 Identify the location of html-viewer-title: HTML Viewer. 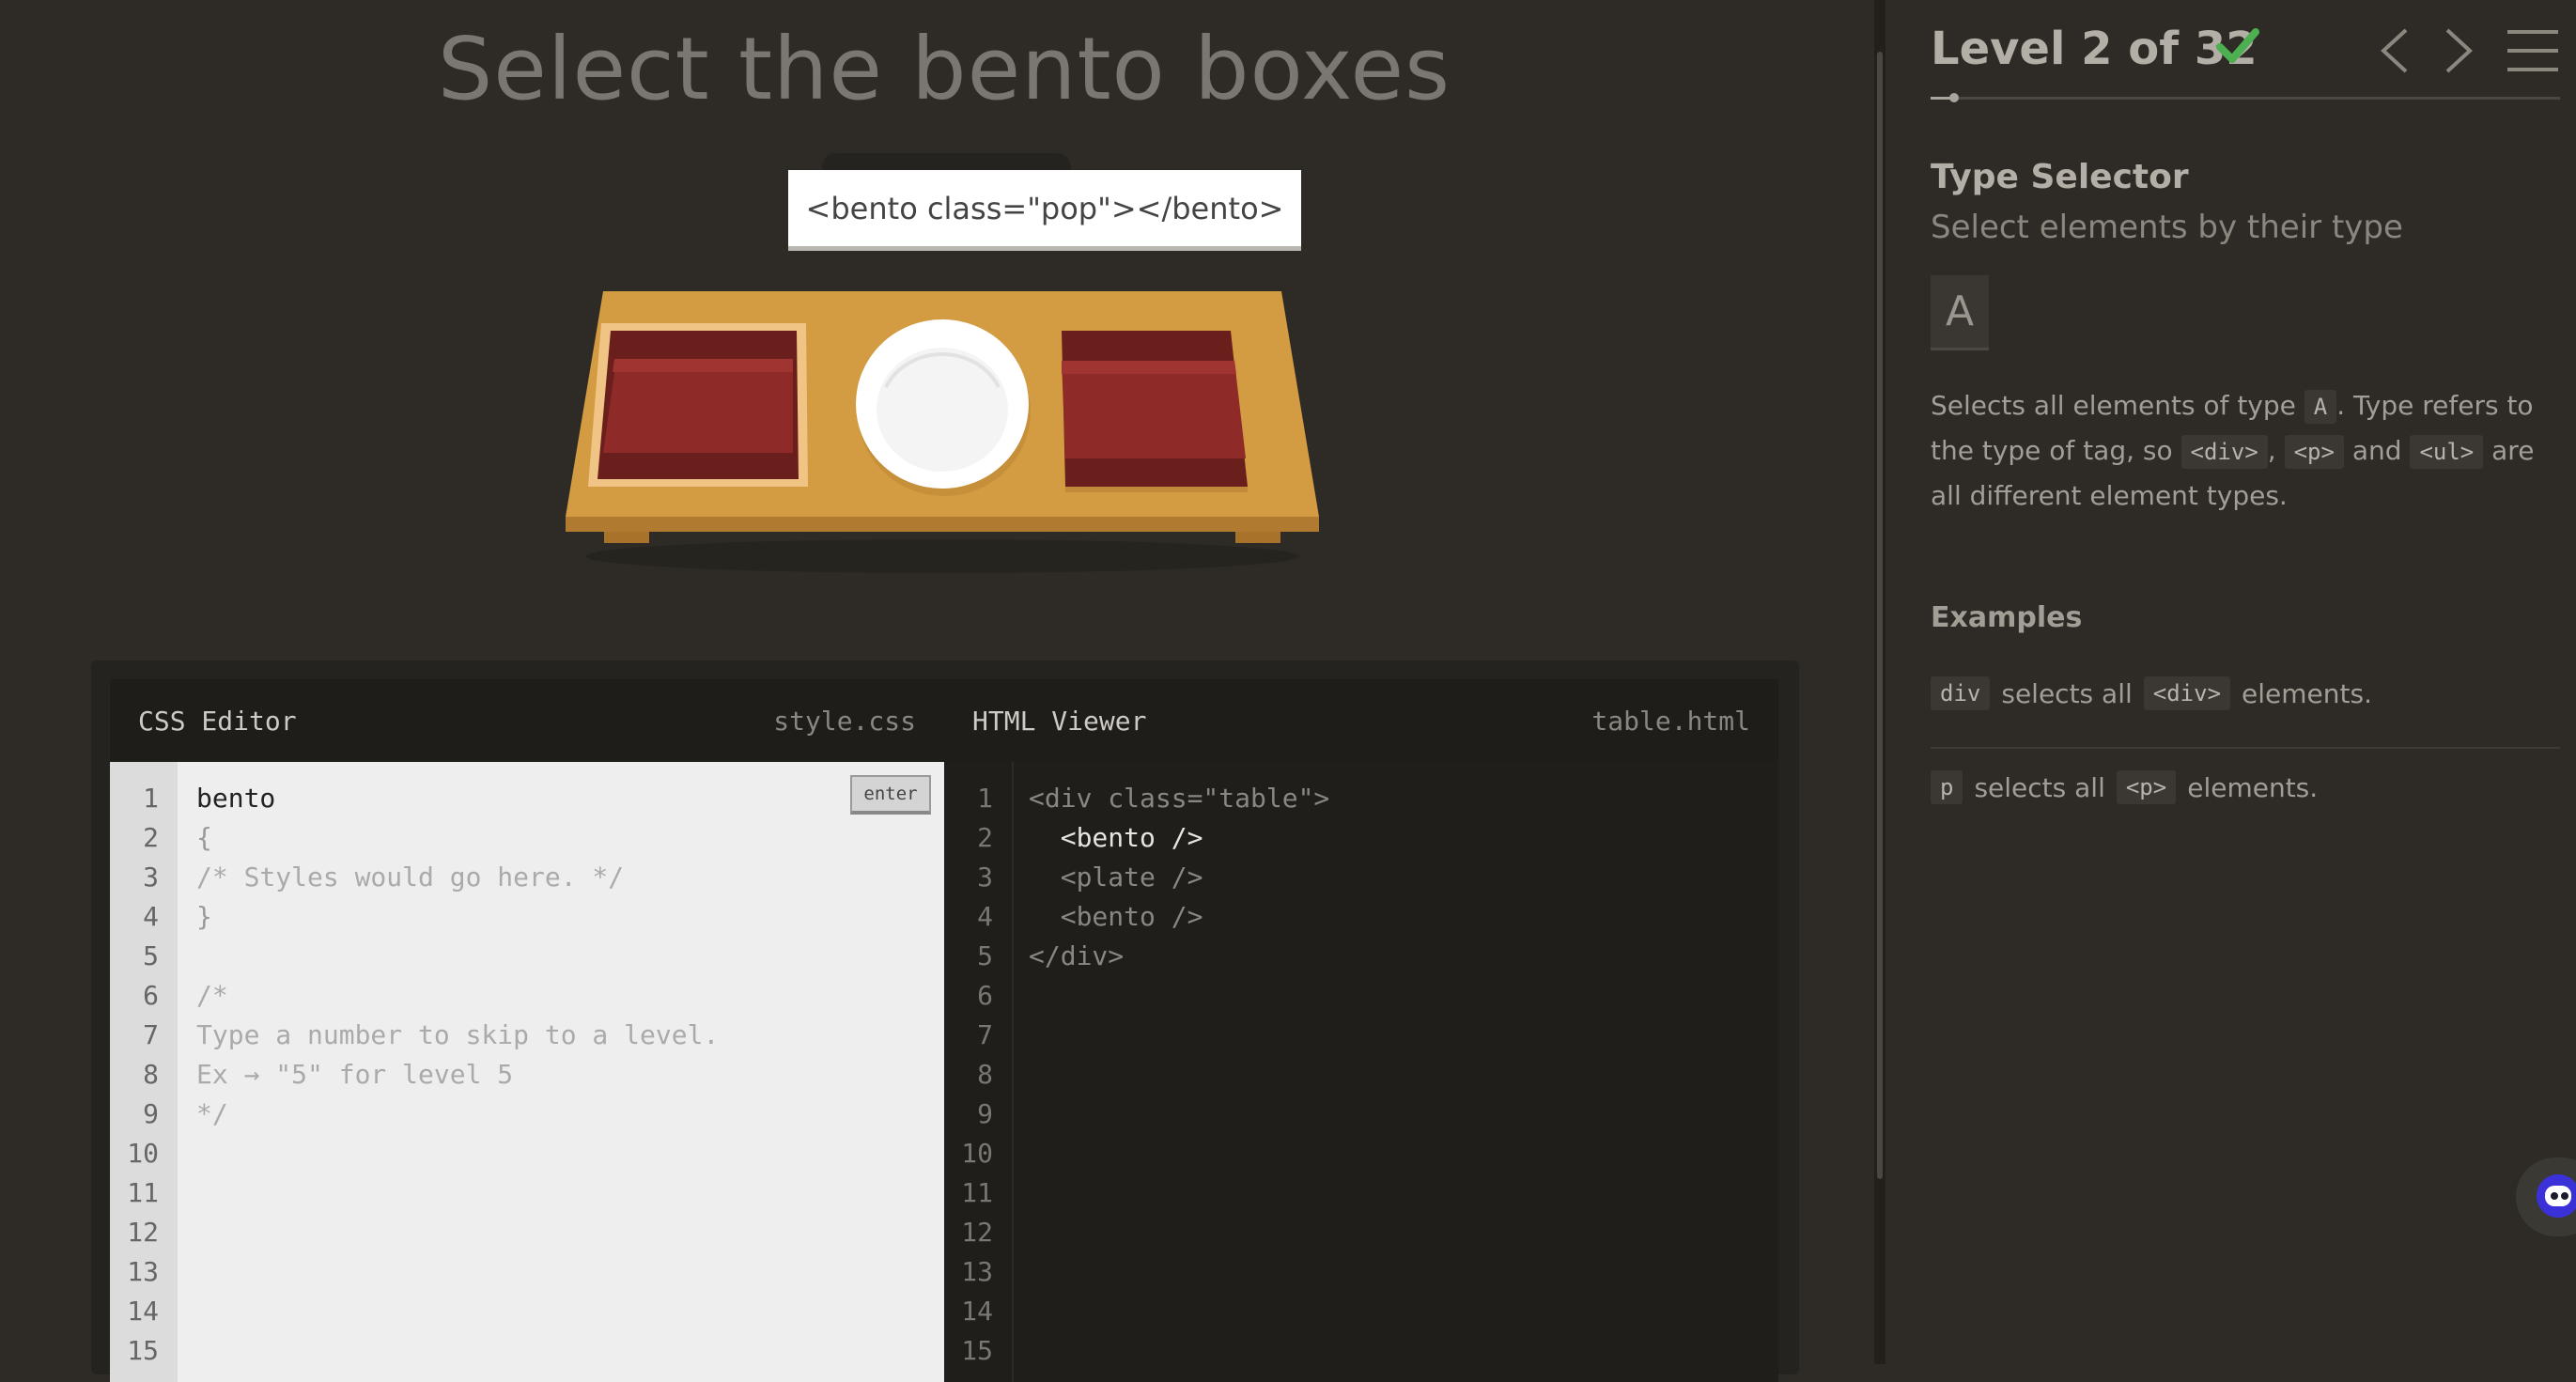
(1059, 721).